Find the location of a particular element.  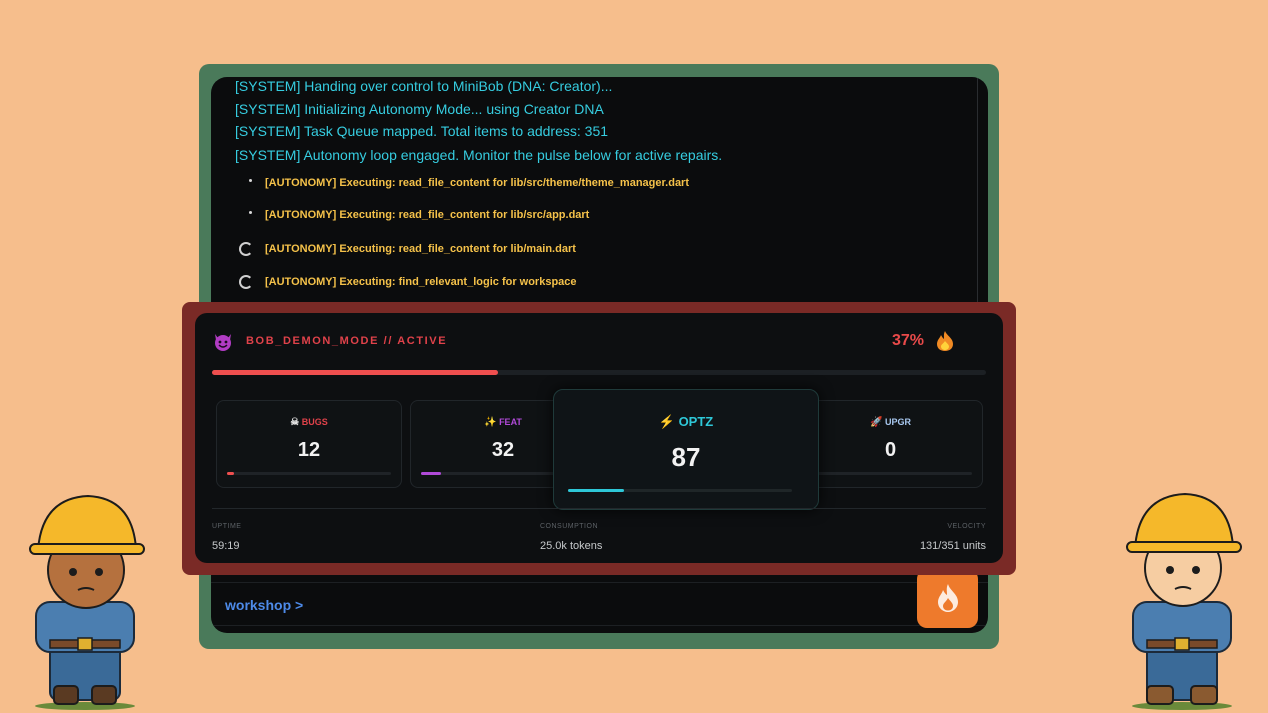

stat-card-optz: ⚡ OPTZ 87 is located at coordinates (686, 449).